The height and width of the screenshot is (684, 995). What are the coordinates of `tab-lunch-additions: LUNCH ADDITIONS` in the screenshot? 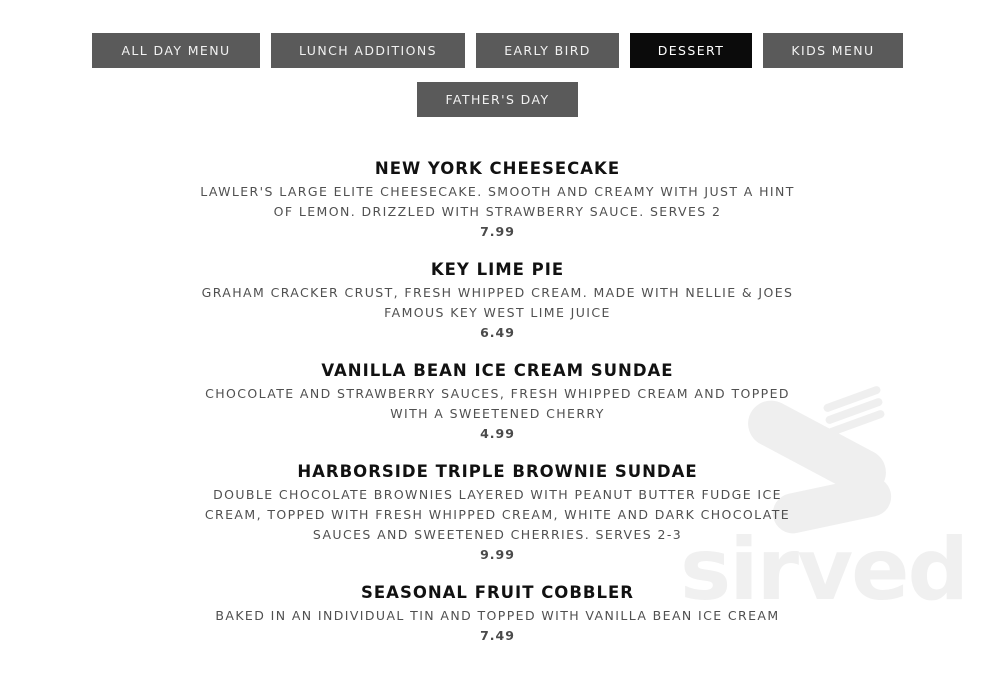 It's located at (368, 50).